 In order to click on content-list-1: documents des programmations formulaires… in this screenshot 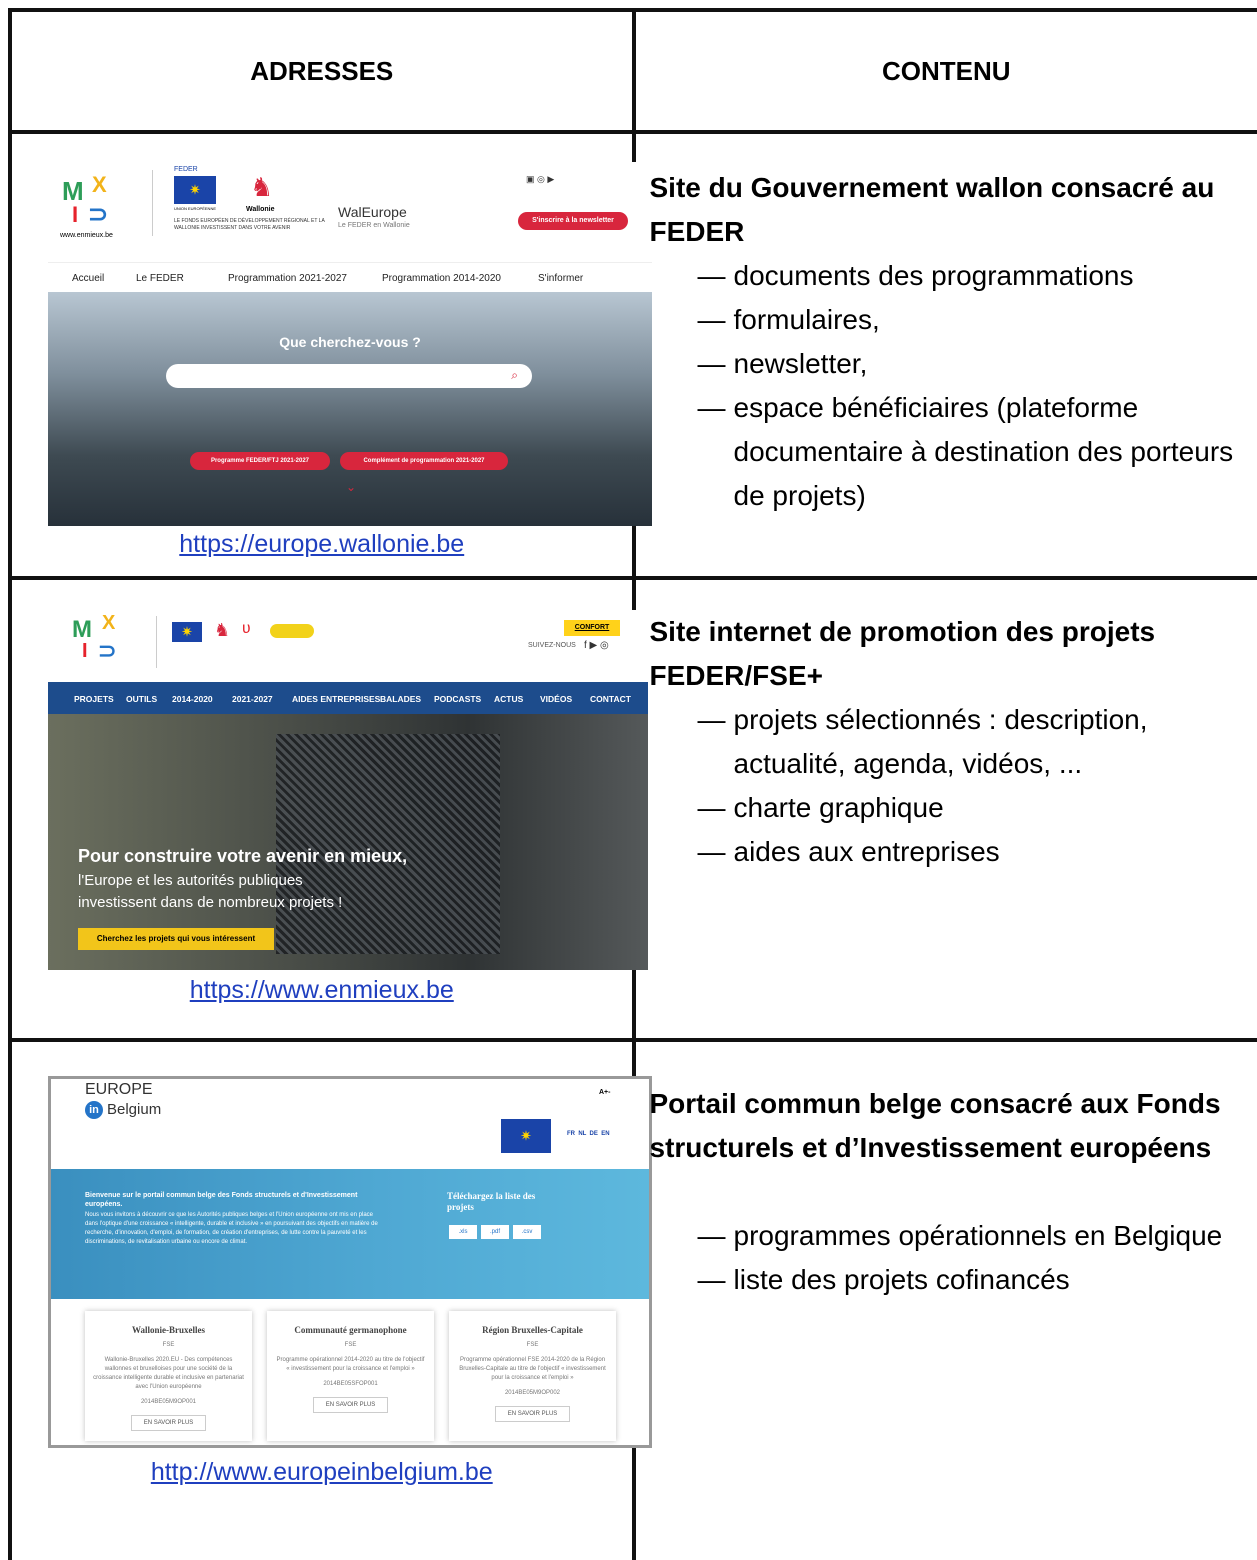, I will do `click(976, 386)`.